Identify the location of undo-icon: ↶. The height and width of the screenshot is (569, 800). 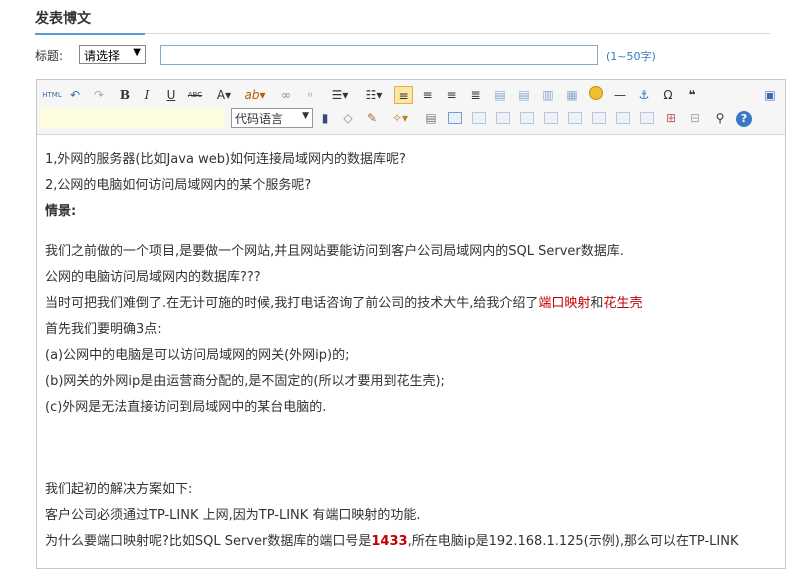
(75, 95).